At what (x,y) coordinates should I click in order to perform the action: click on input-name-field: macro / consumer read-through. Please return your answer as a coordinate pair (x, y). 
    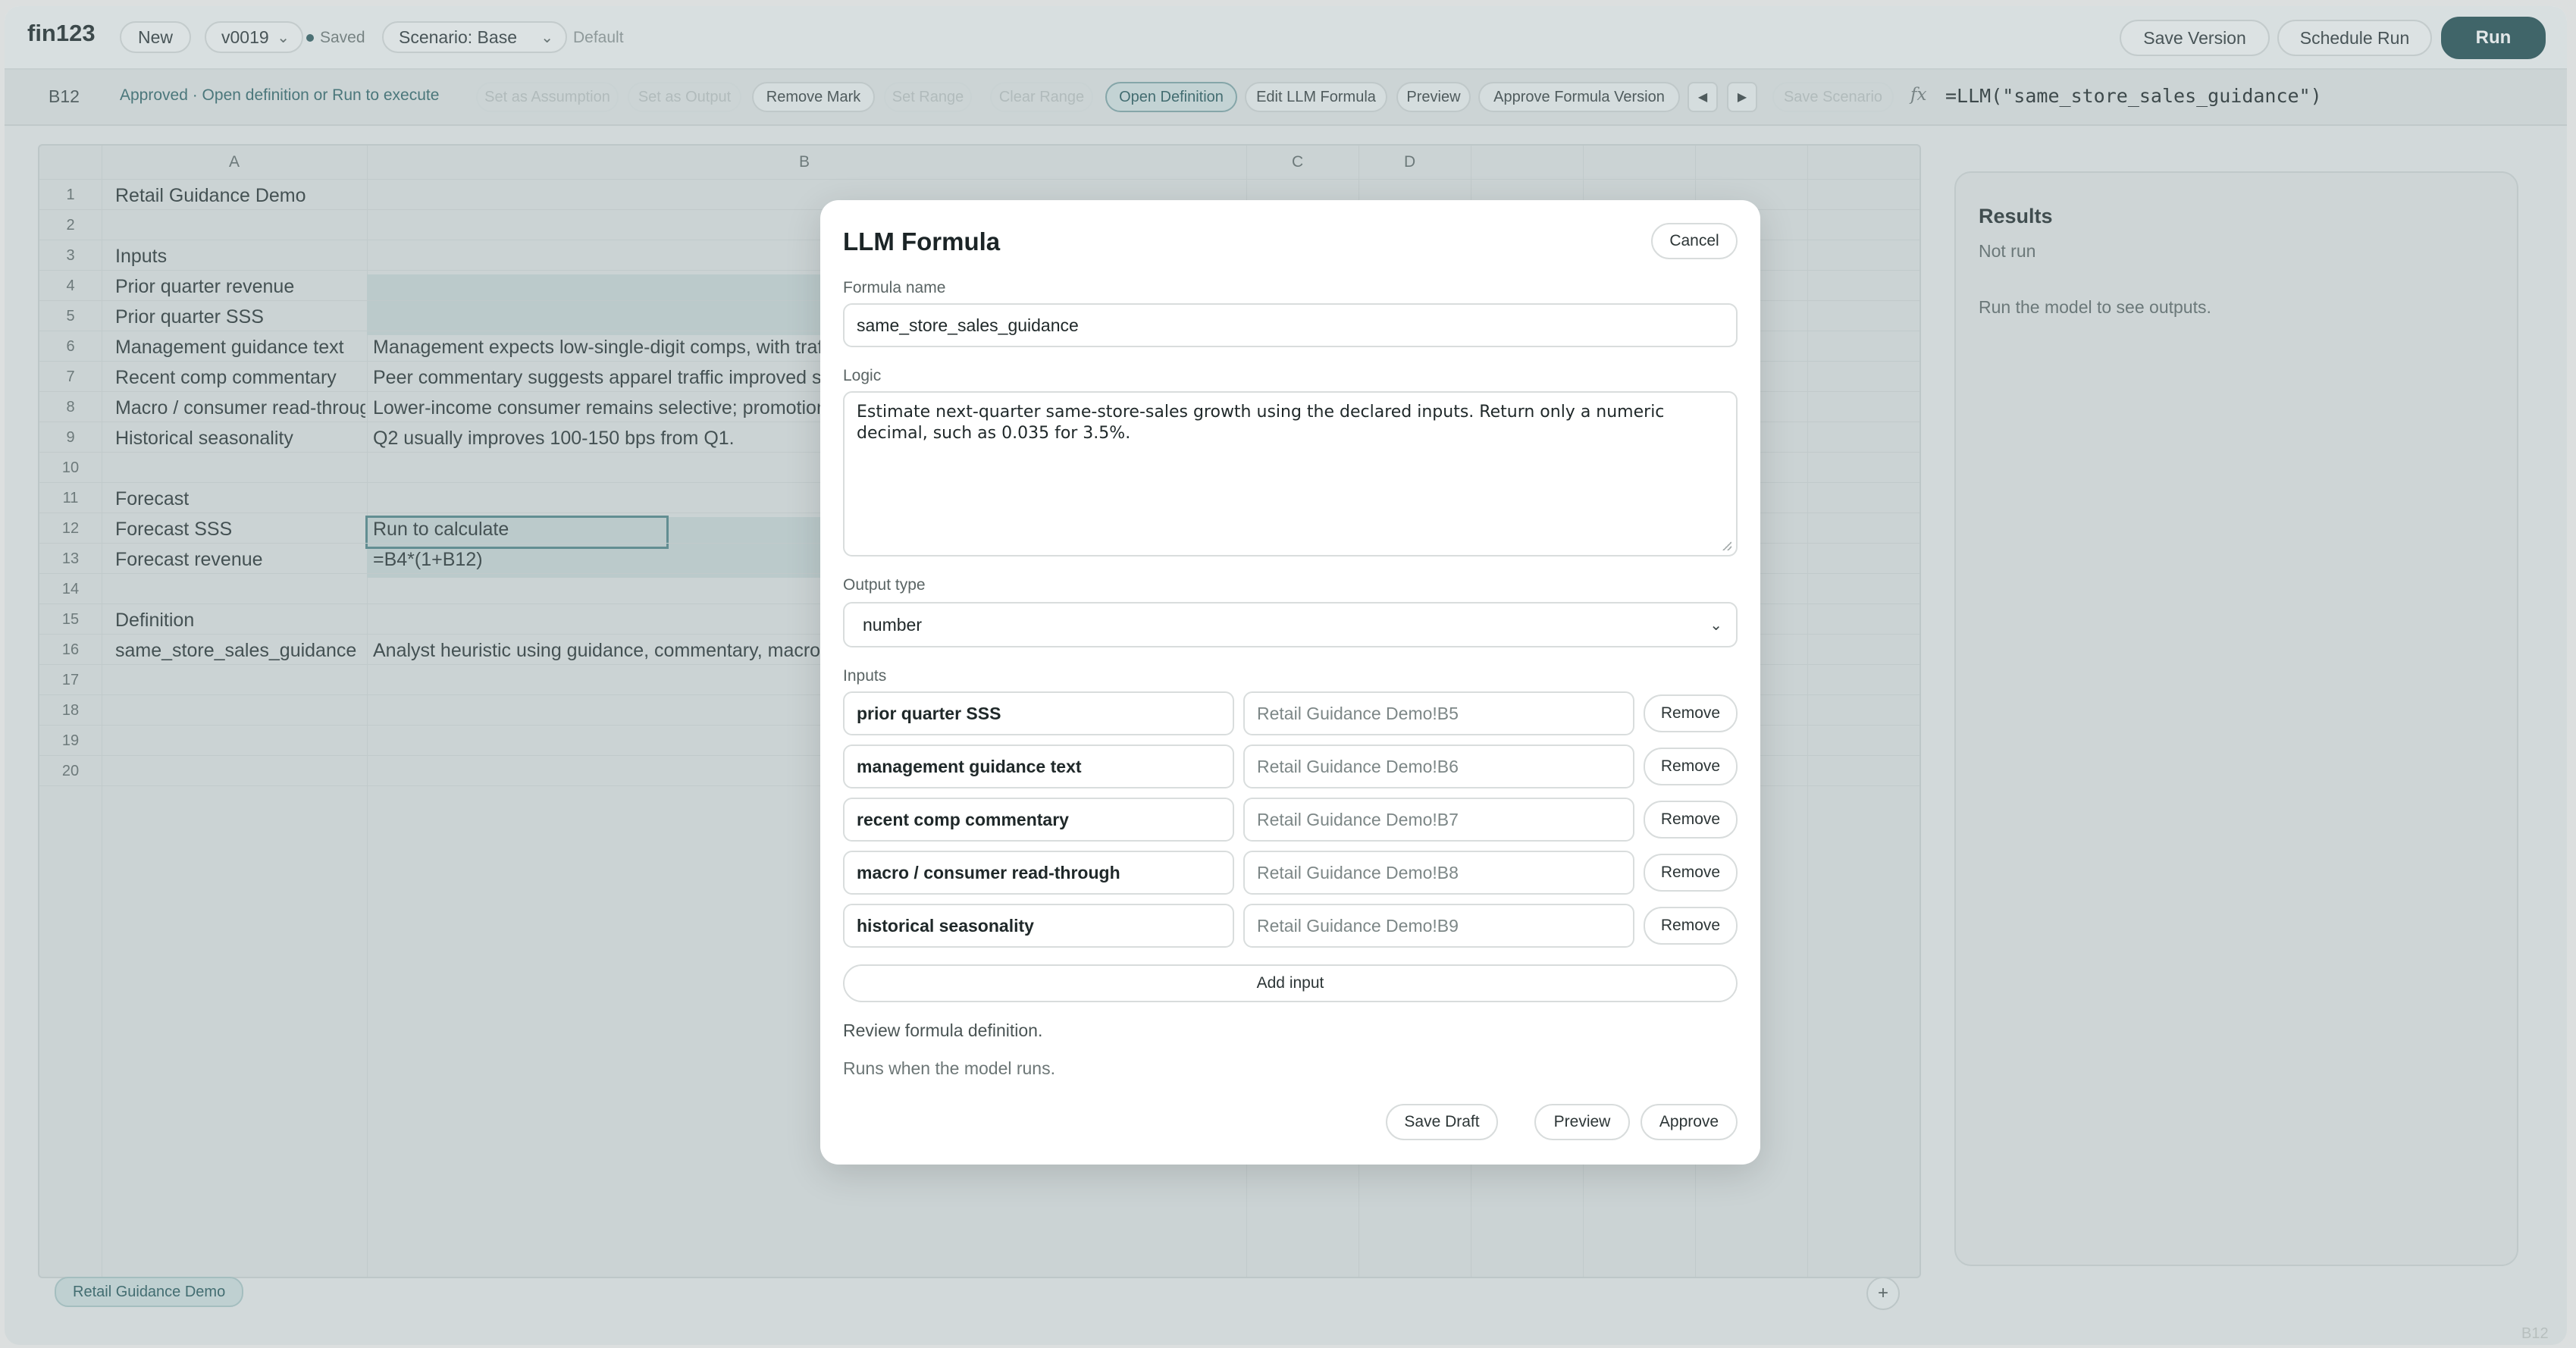
    Looking at the image, I should click on (1038, 873).